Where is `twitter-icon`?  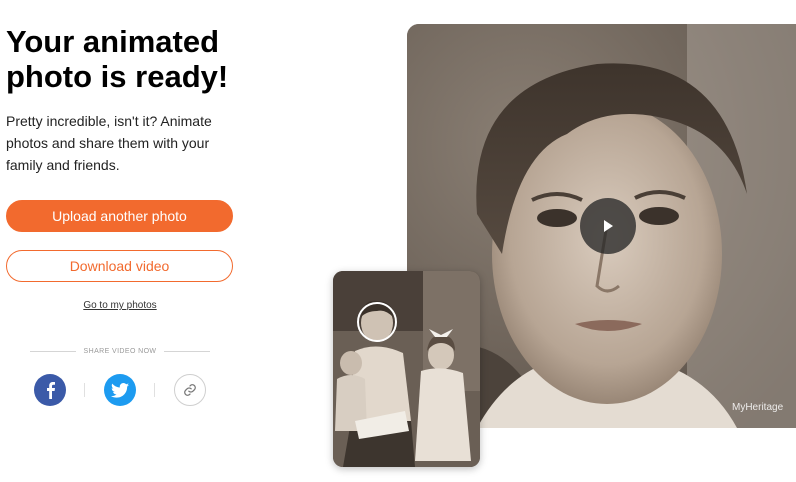 twitter-icon is located at coordinates (120, 390).